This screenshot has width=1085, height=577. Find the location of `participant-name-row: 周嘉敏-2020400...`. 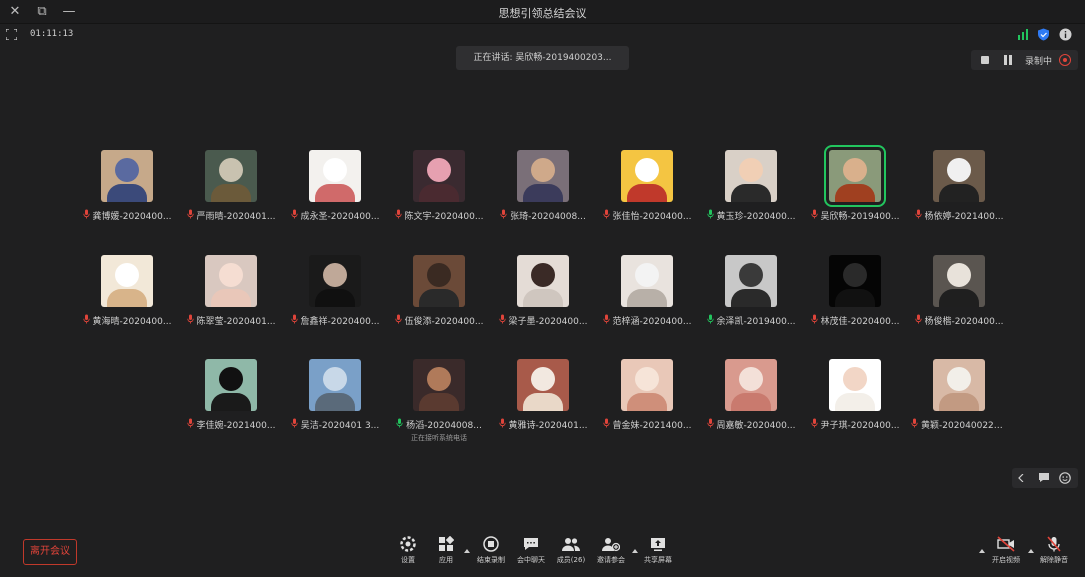

participant-name-row: 周嘉敏-2020400... is located at coordinates (751, 425).